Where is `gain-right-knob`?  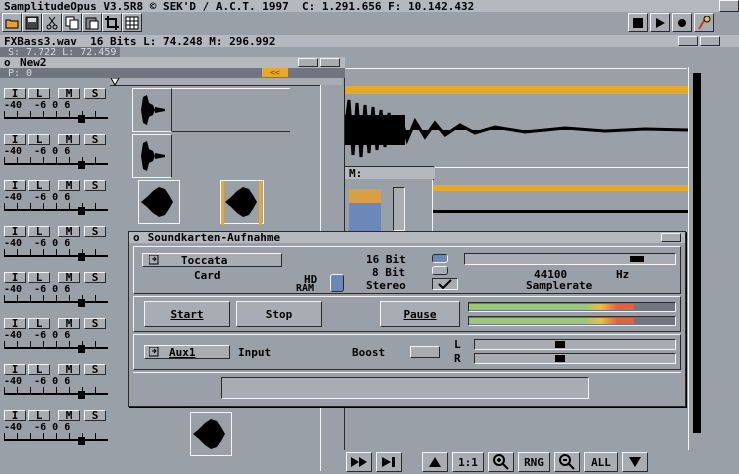
gain-right-knob is located at coordinates (560, 358).